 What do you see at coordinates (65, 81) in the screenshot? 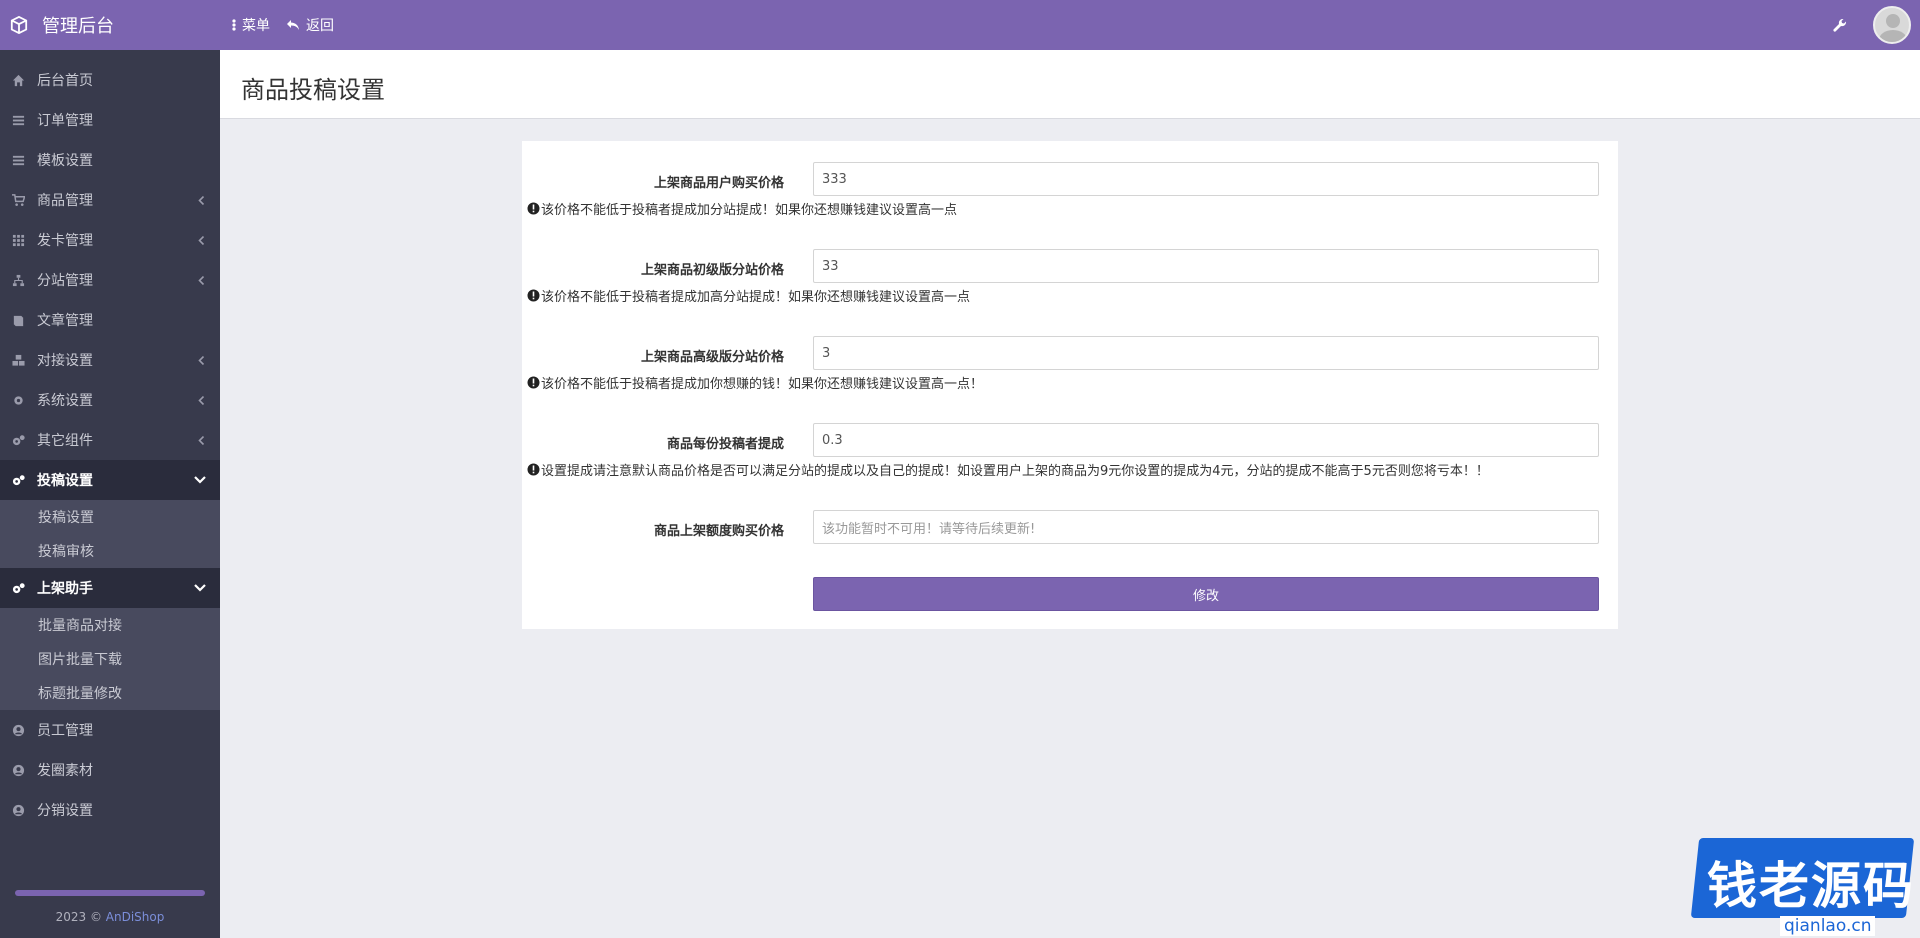
I see `sidebar-item-label: 后台首页` at bounding box center [65, 81].